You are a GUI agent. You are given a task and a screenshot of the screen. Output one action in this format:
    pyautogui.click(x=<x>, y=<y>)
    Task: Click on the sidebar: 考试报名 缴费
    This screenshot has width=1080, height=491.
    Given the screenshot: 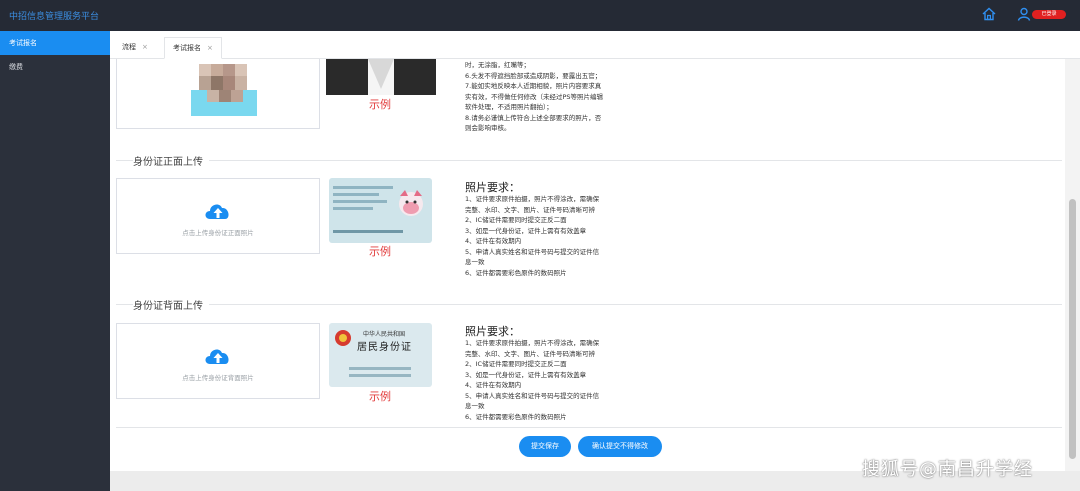 What is the action you would take?
    pyautogui.click(x=55, y=261)
    